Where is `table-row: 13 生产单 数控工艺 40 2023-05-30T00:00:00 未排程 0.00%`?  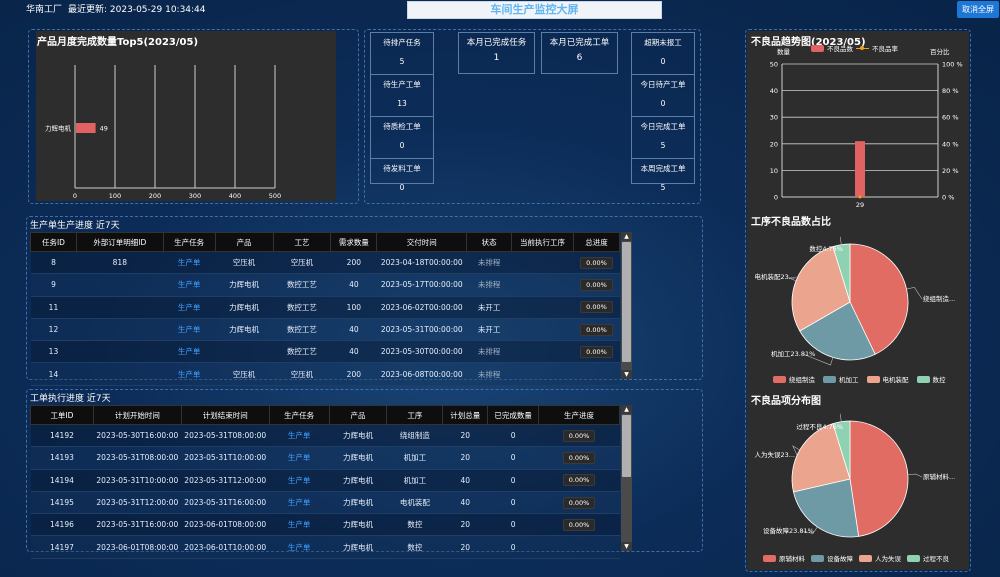 table-row: 13 生产单 数控工艺 40 2023-05-30T00:00:00 未排程 0.00% is located at coordinates (325, 352).